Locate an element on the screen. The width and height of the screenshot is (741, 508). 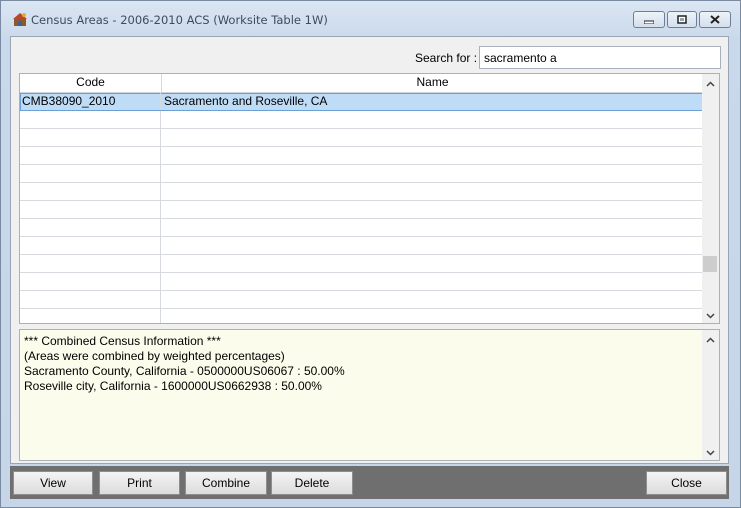
restore-icon is located at coordinates (682, 20).